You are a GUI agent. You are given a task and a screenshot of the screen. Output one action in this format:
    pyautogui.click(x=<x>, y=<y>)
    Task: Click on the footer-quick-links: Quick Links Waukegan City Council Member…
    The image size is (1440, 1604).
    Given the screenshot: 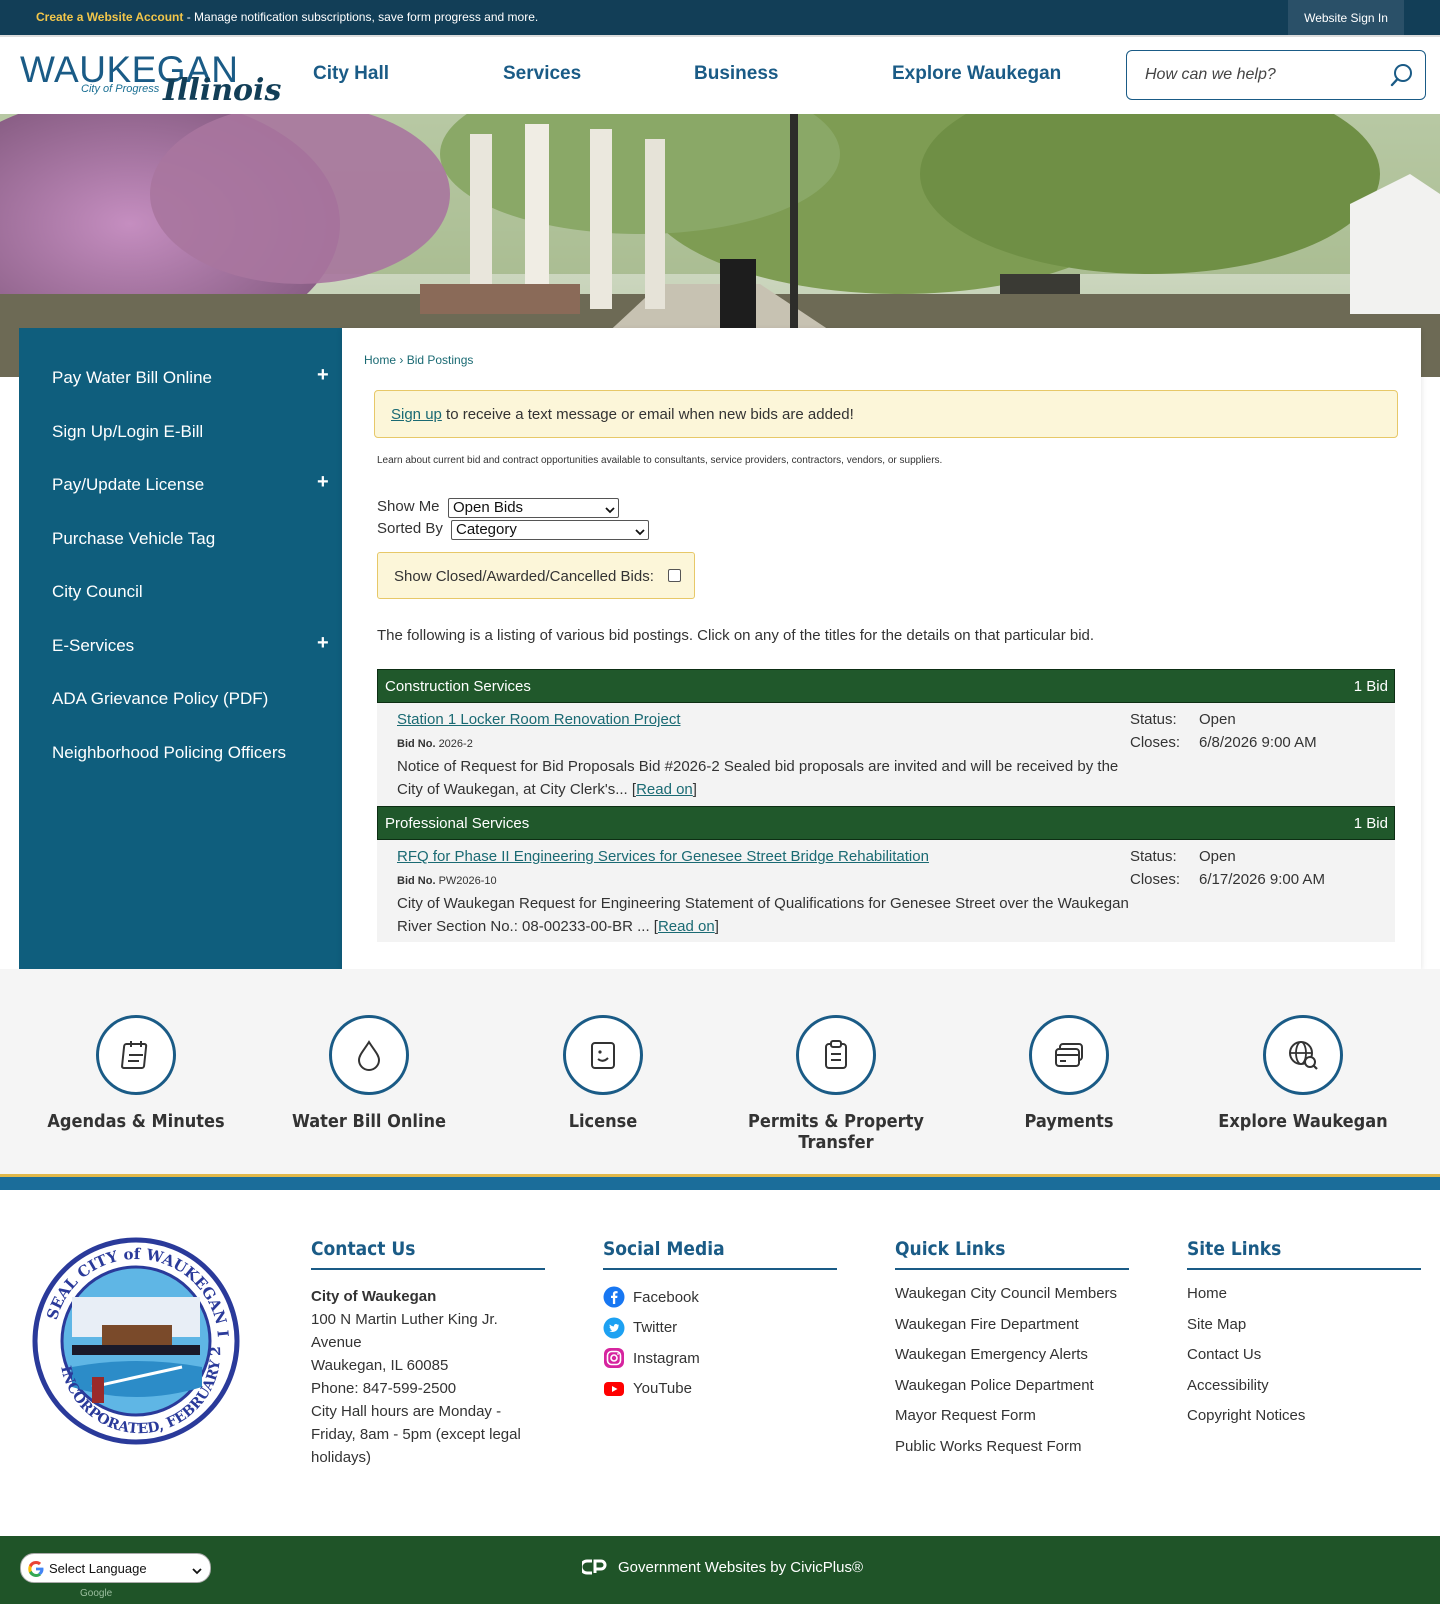 What is the action you would take?
    pyautogui.click(x=1012, y=1353)
    